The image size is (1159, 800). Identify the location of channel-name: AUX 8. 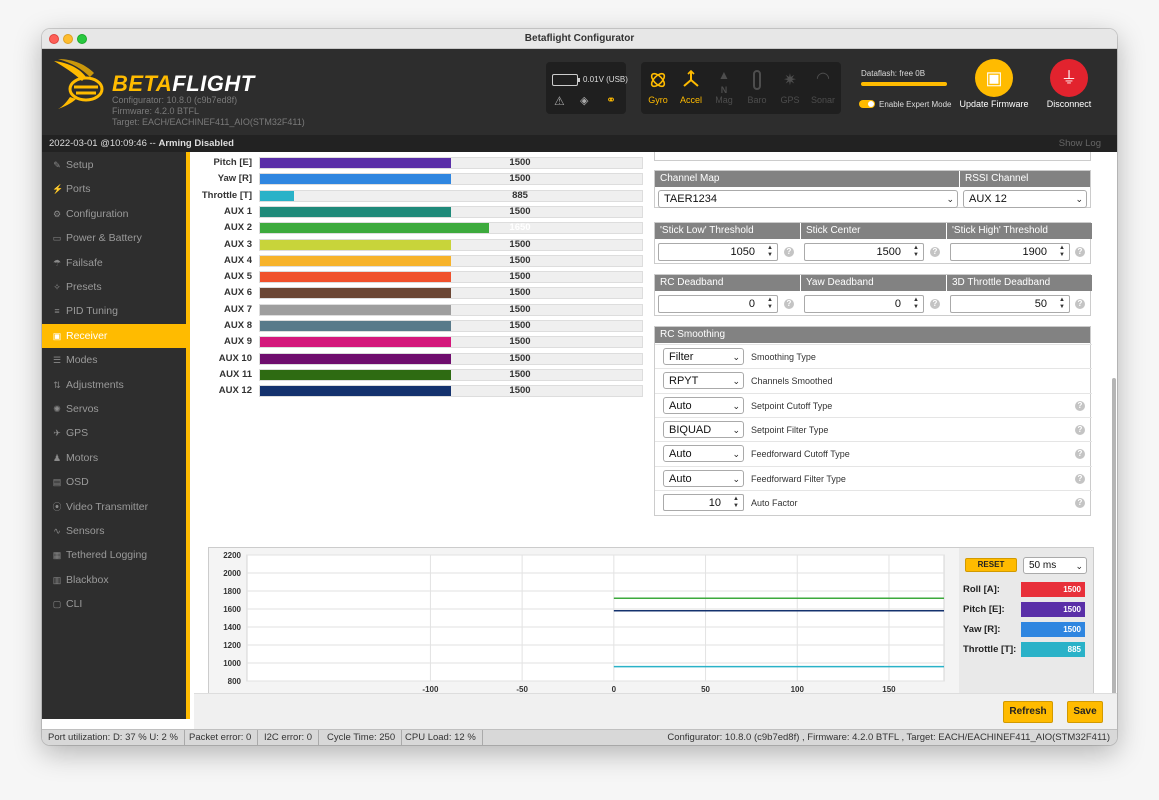
(238, 325).